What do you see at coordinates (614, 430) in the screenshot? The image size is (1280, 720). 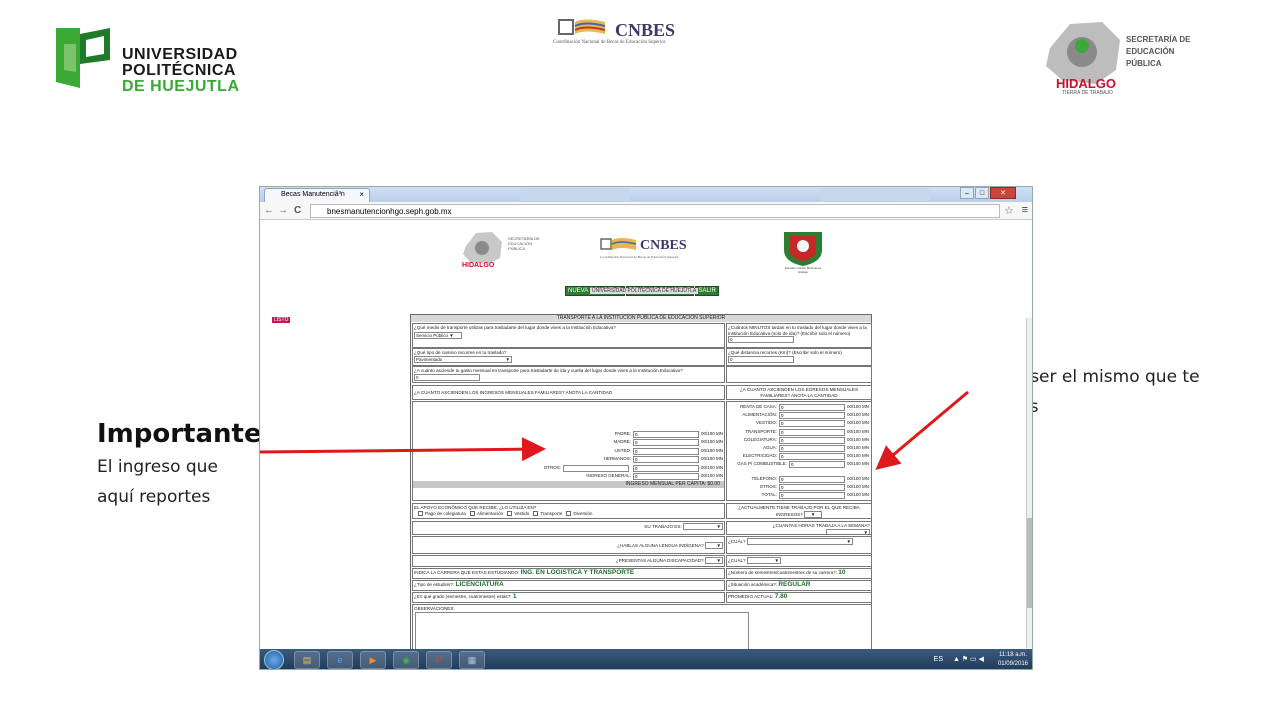 I see `arrow-overlay` at bounding box center [614, 430].